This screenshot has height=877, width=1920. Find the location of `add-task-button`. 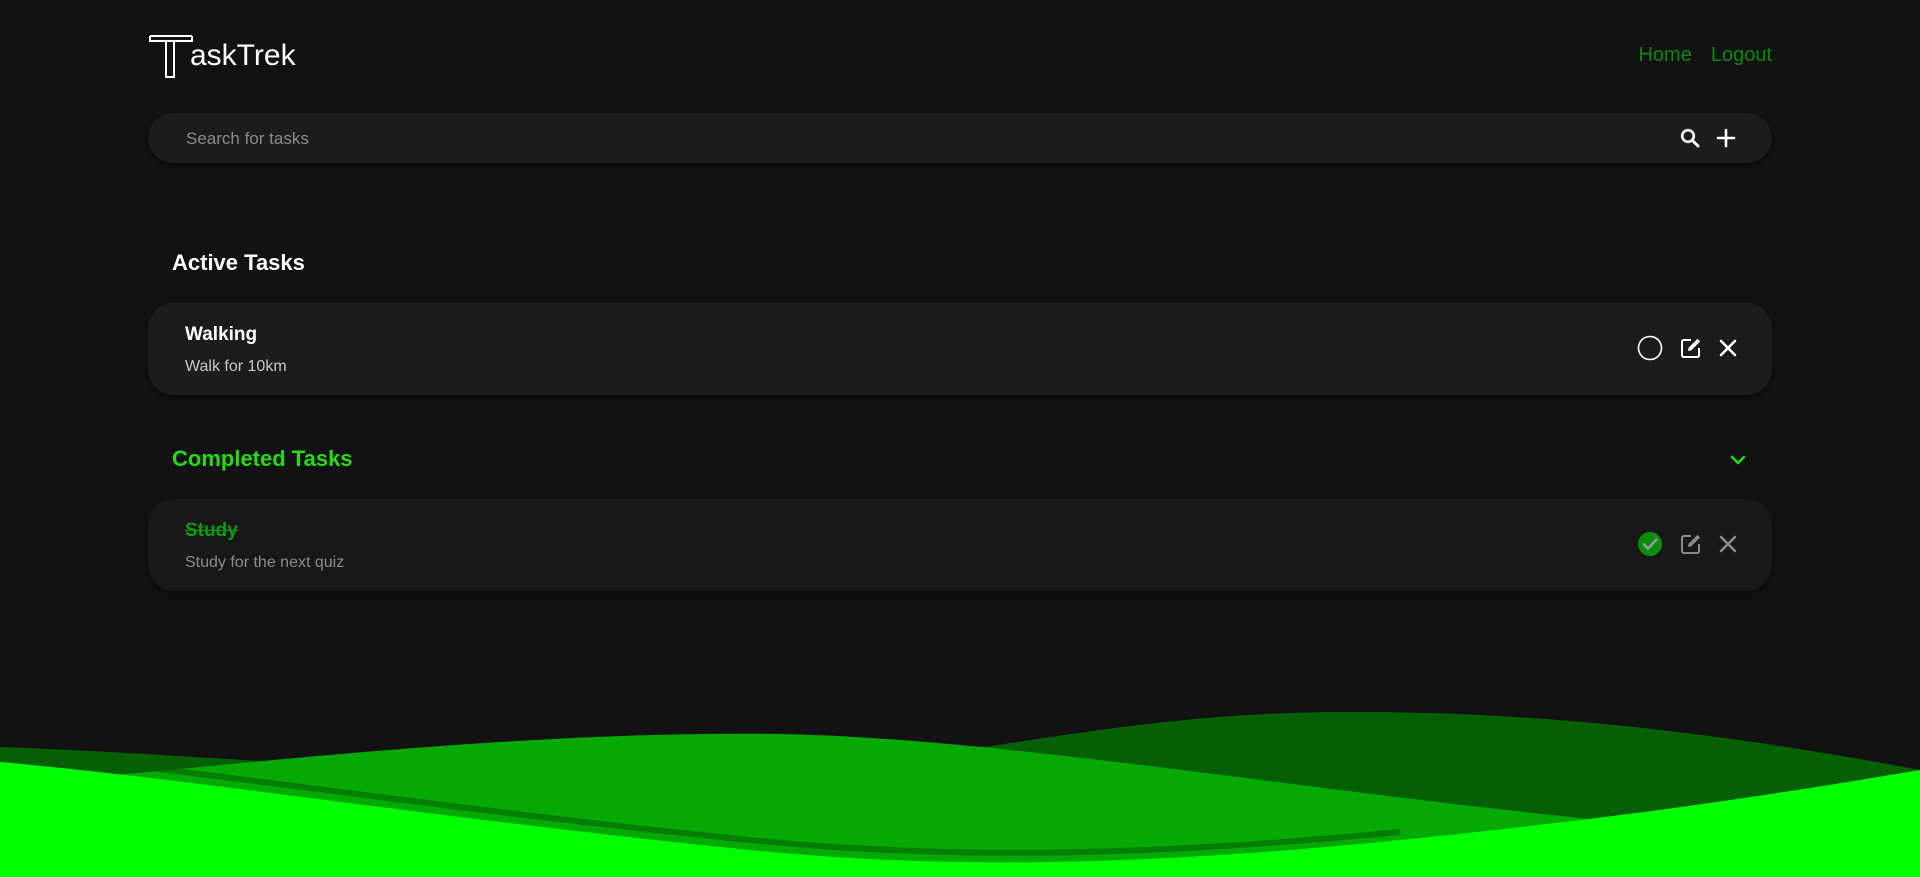

add-task-button is located at coordinates (1726, 138).